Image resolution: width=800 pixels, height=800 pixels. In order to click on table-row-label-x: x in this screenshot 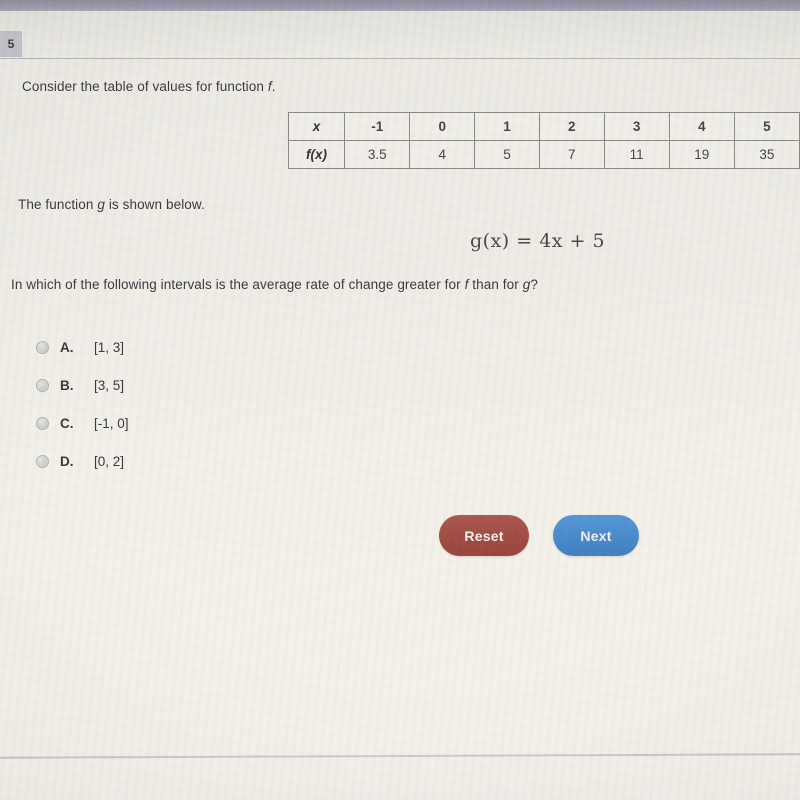, I will do `click(316, 126)`.